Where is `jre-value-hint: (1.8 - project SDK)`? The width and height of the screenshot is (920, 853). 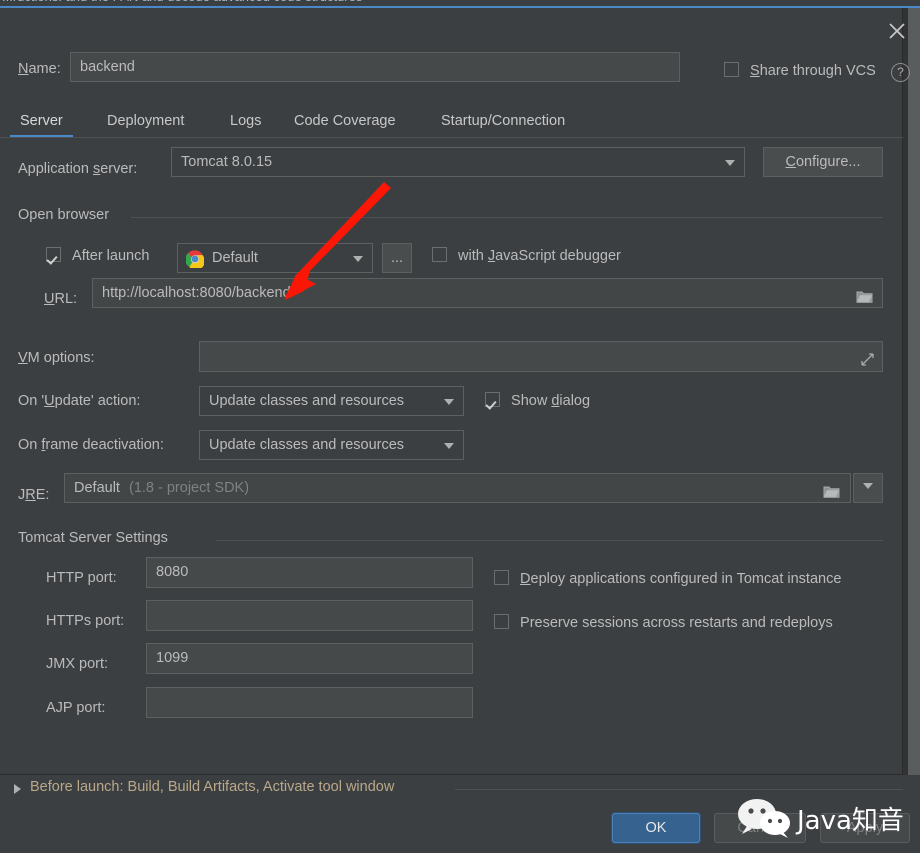 jre-value-hint: (1.8 - project SDK) is located at coordinates (189, 488).